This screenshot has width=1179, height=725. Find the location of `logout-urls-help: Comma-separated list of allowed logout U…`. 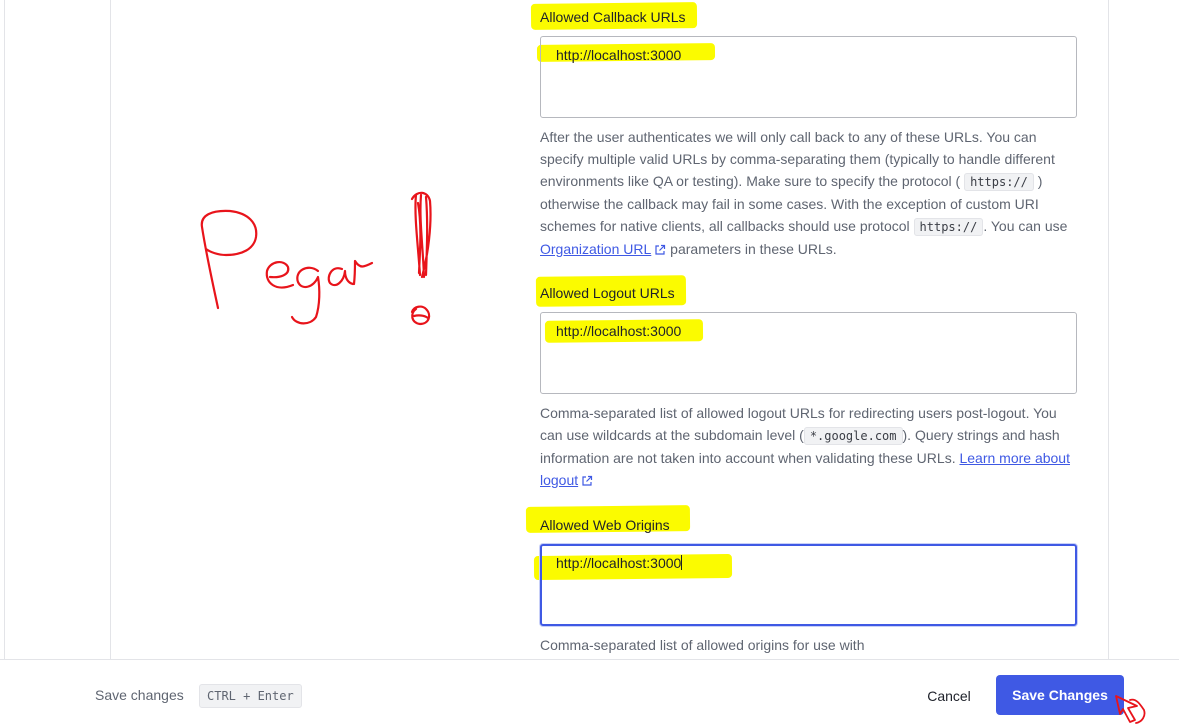

logout-urls-help: Comma-separated list of allowed logout U… is located at coordinates (810, 446).